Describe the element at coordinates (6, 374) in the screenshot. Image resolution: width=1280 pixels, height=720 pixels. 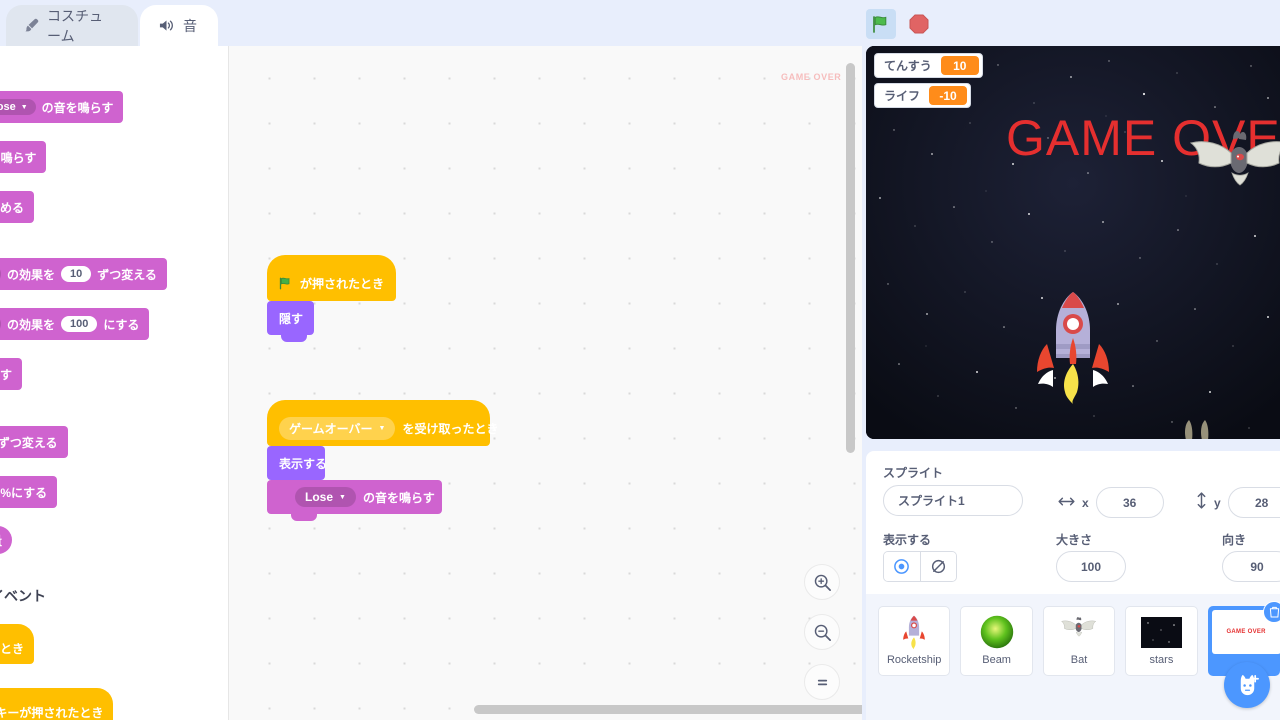
I see `block-text: 効果をなくす` at that location.